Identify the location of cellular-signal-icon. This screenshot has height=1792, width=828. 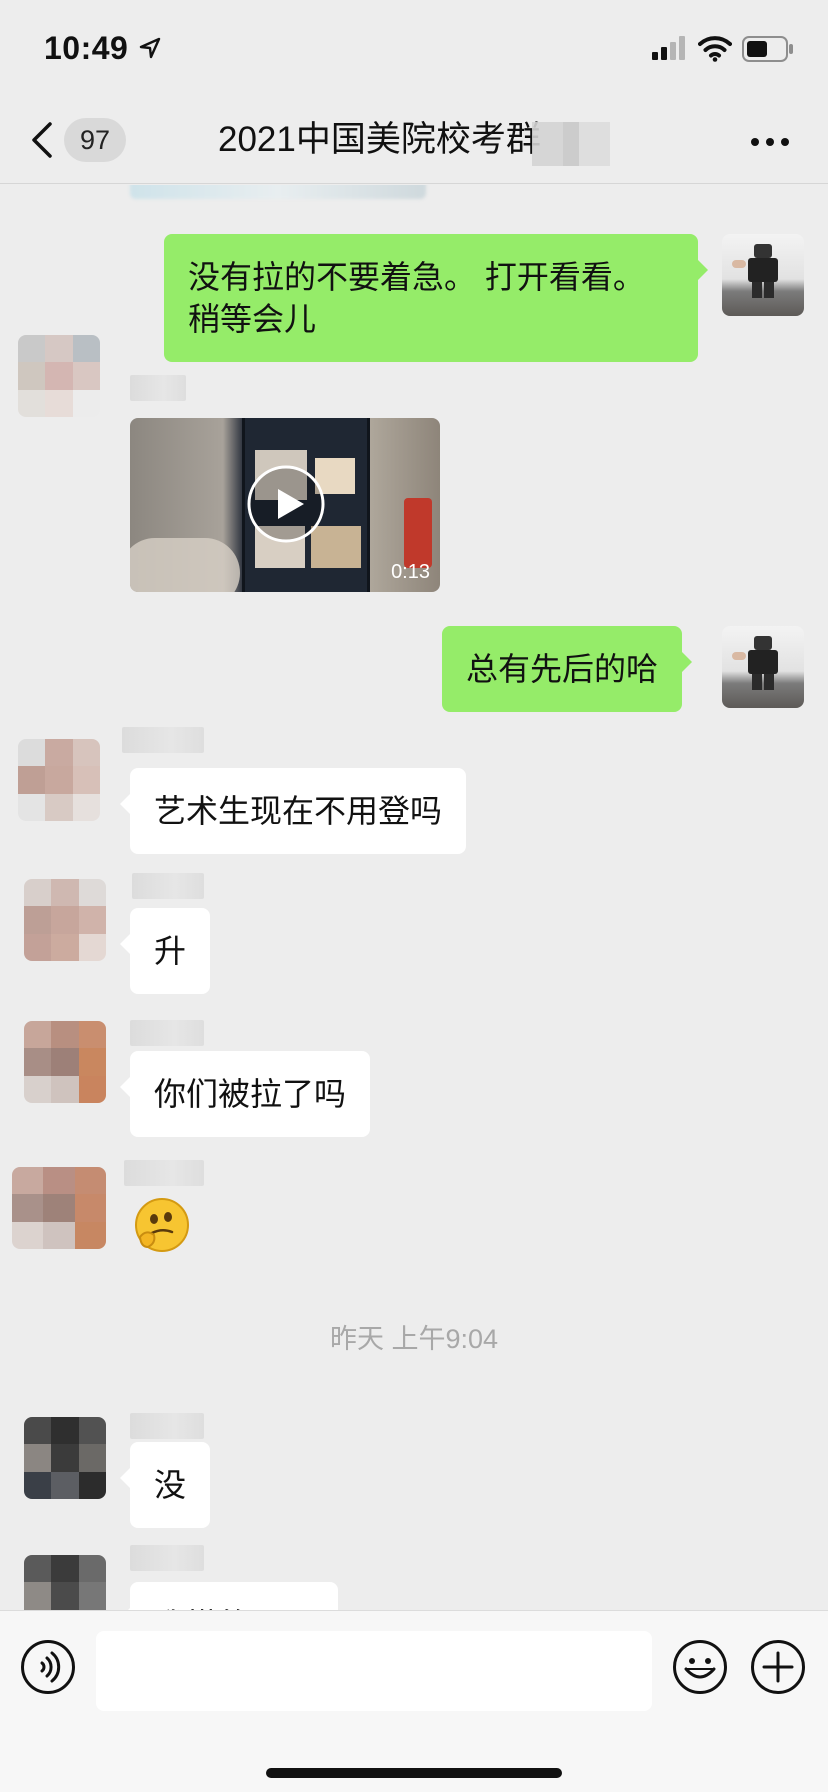
(668, 48).